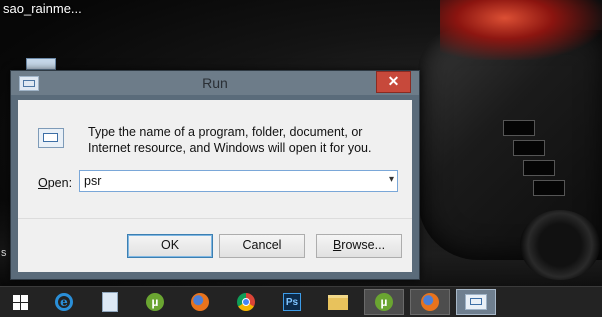 This screenshot has width=602, height=317. I want to click on taskbar-firefox-running, so click(430, 302).